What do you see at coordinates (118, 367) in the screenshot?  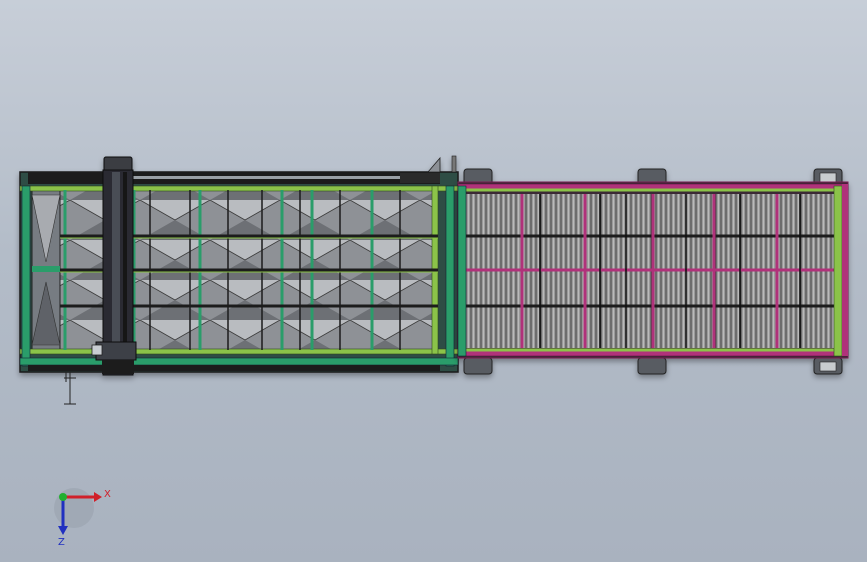 I see `gantry-cap-bottom` at bounding box center [118, 367].